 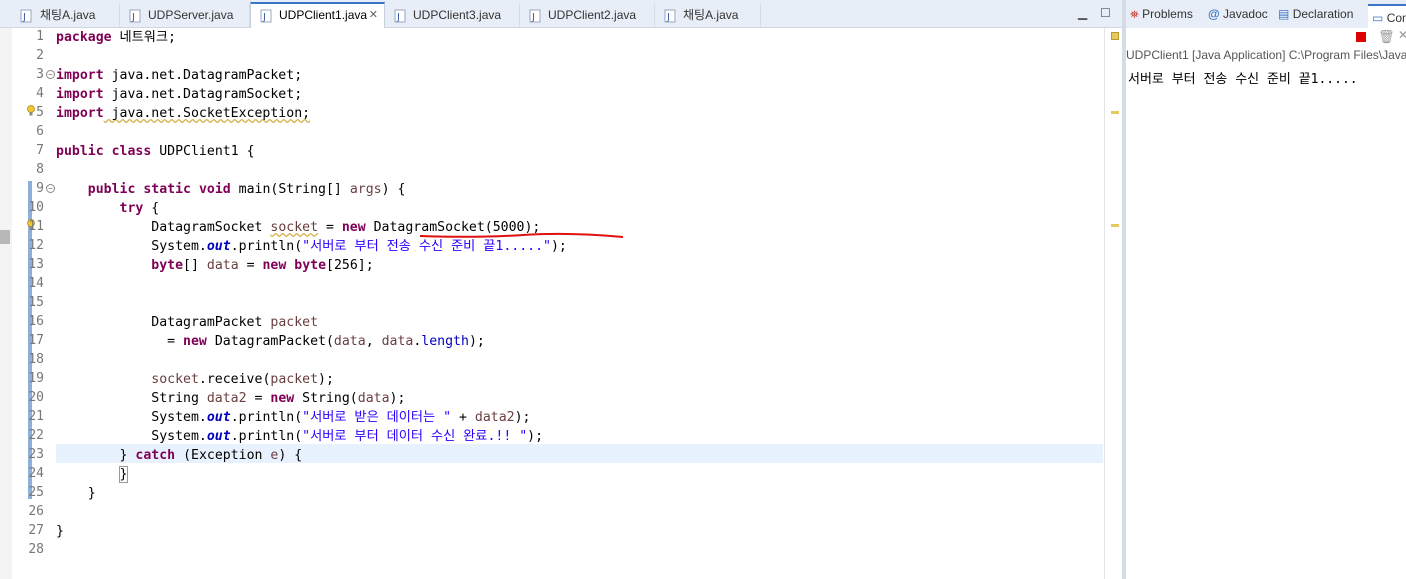 I want to click on line-number: 14, so click(x=36, y=283).